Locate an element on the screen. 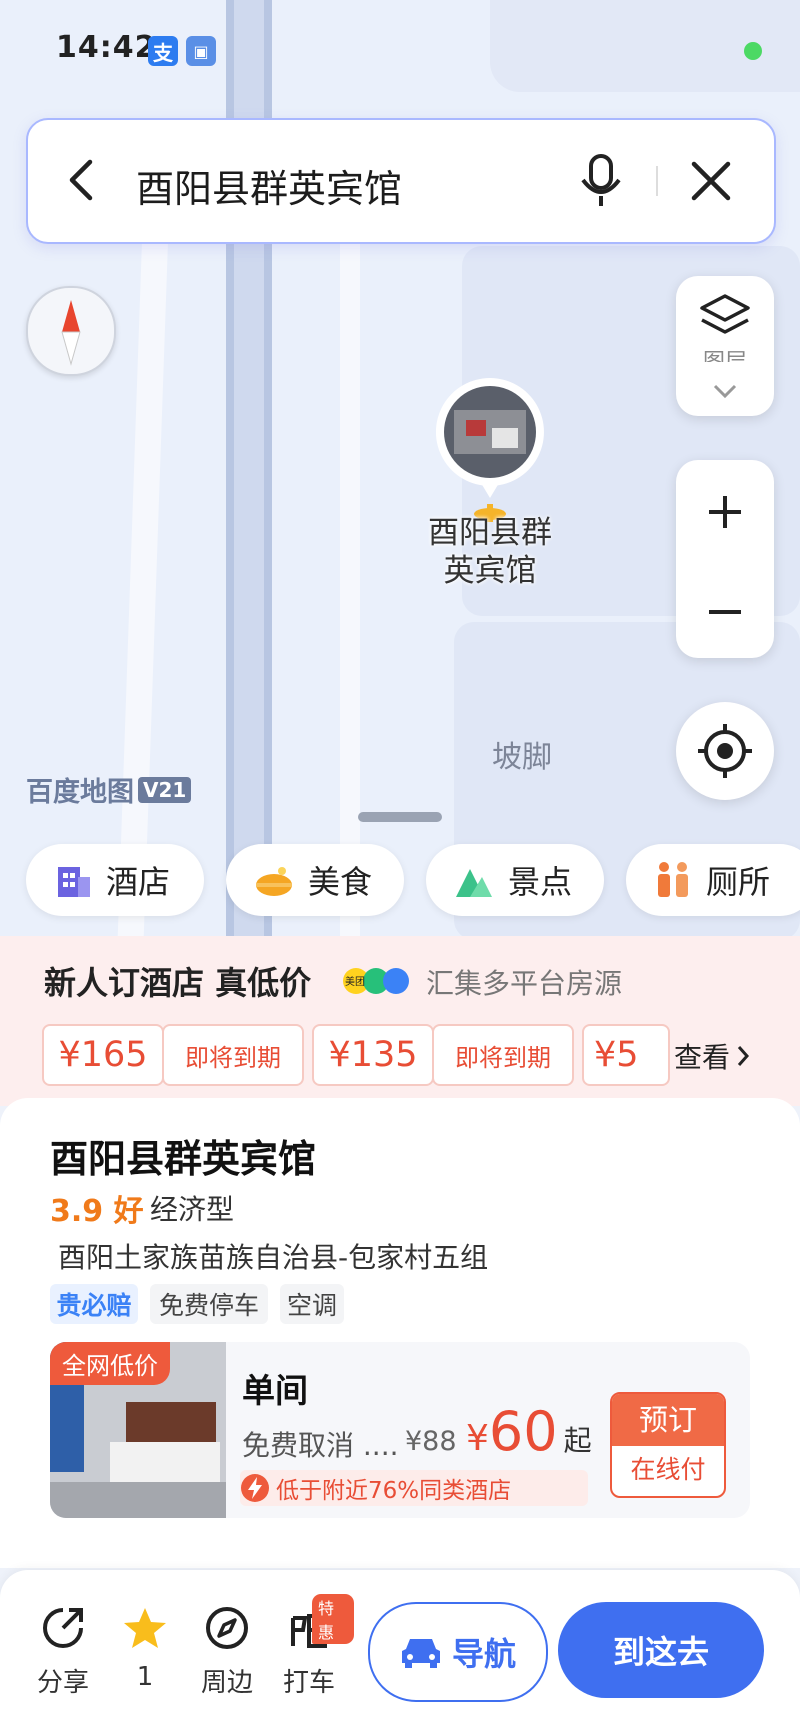 This screenshot has width=800, height=1732. category-food: 美食 is located at coordinates (315, 880).